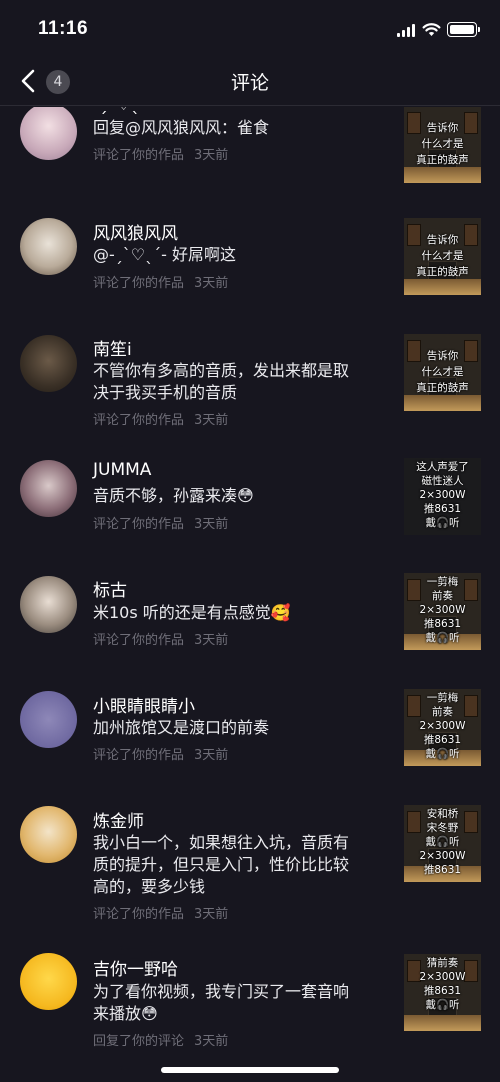 The width and height of the screenshot is (500, 1082). I want to click on wifi-icon, so click(431, 29).